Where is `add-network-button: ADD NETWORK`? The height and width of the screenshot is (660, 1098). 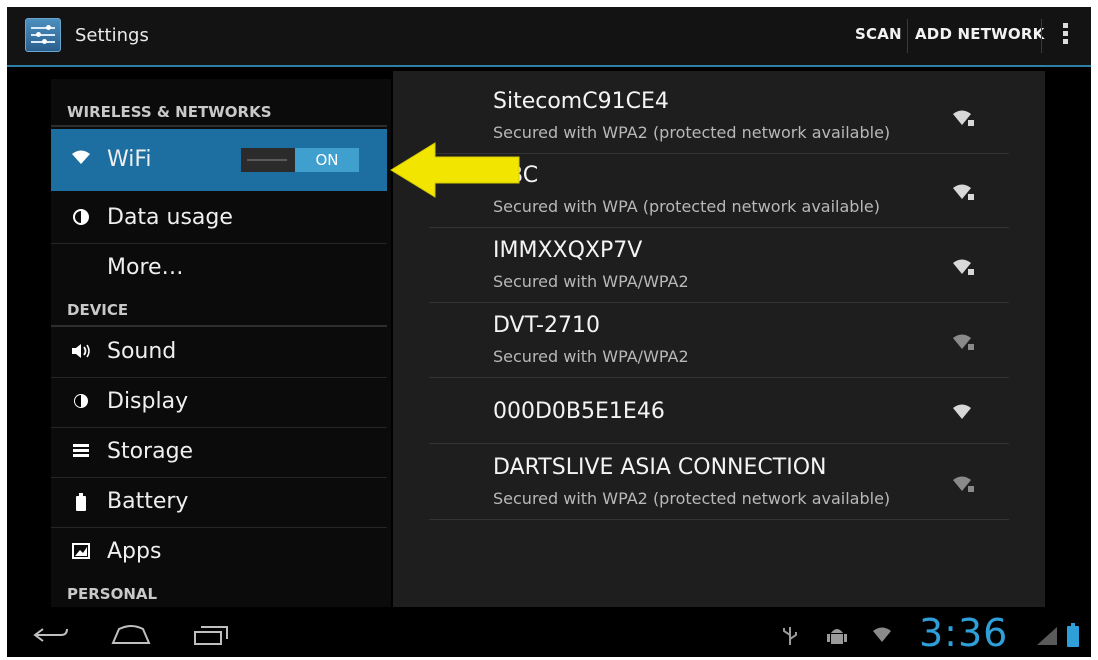 add-network-button: ADD NETWORK is located at coordinates (979, 34).